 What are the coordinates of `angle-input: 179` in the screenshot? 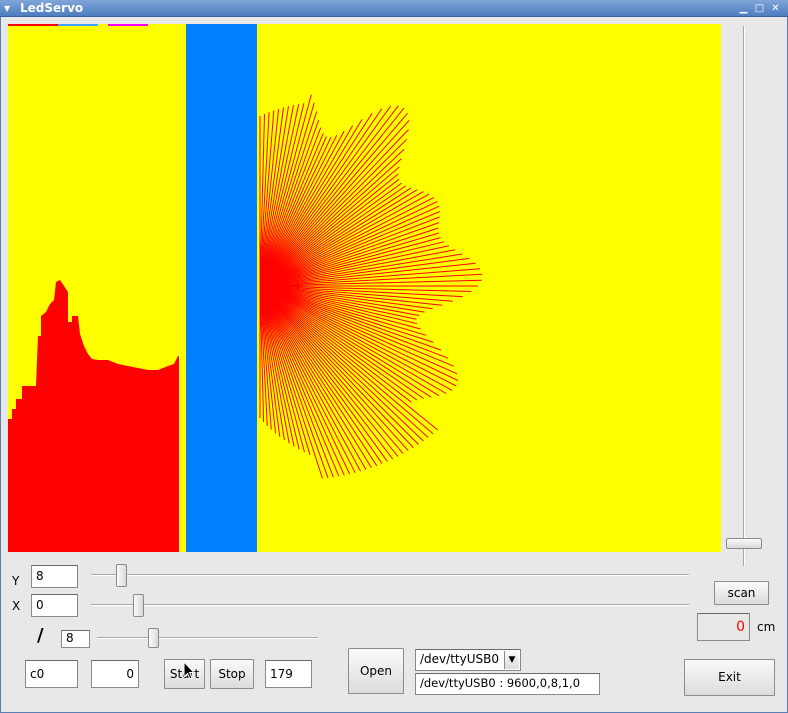 It's located at (288, 674).